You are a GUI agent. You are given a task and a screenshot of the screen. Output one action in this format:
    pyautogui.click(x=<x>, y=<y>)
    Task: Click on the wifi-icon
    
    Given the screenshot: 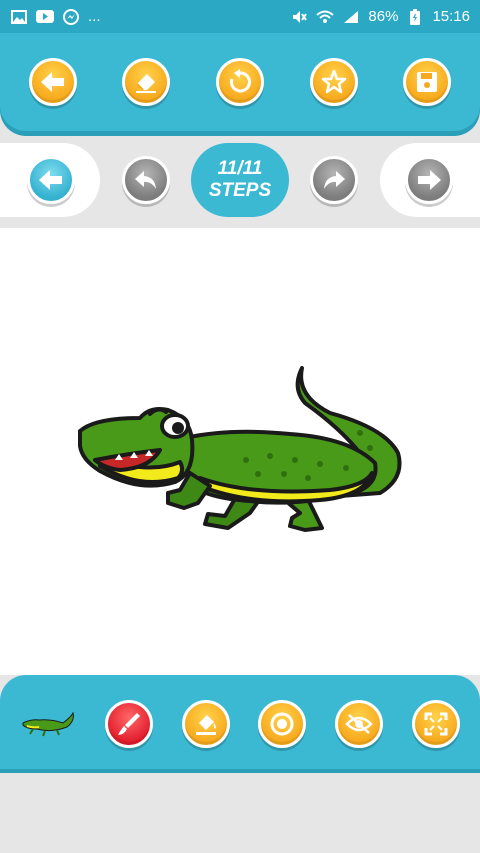 What is the action you would take?
    pyautogui.click(x=325, y=17)
    